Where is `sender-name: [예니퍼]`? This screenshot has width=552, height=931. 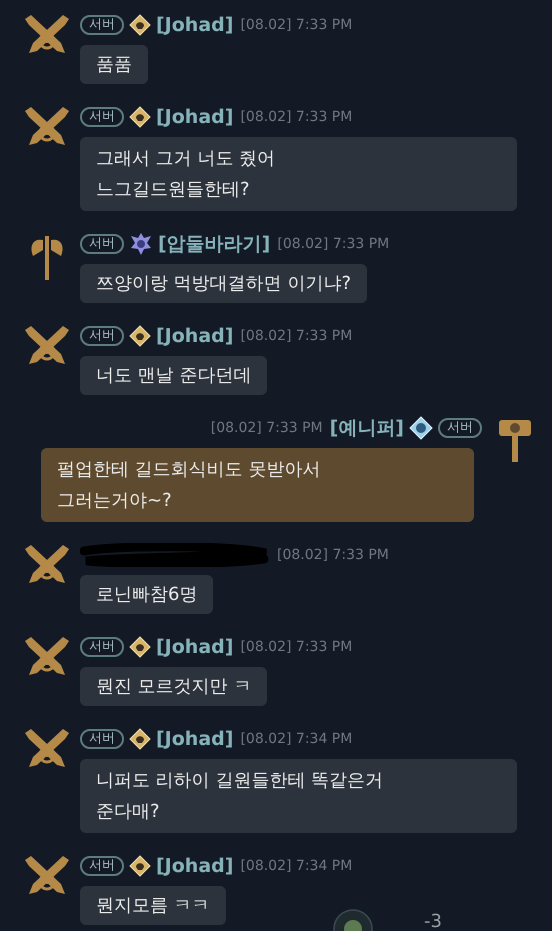
sender-name: [예니퍼] is located at coordinates (367, 428).